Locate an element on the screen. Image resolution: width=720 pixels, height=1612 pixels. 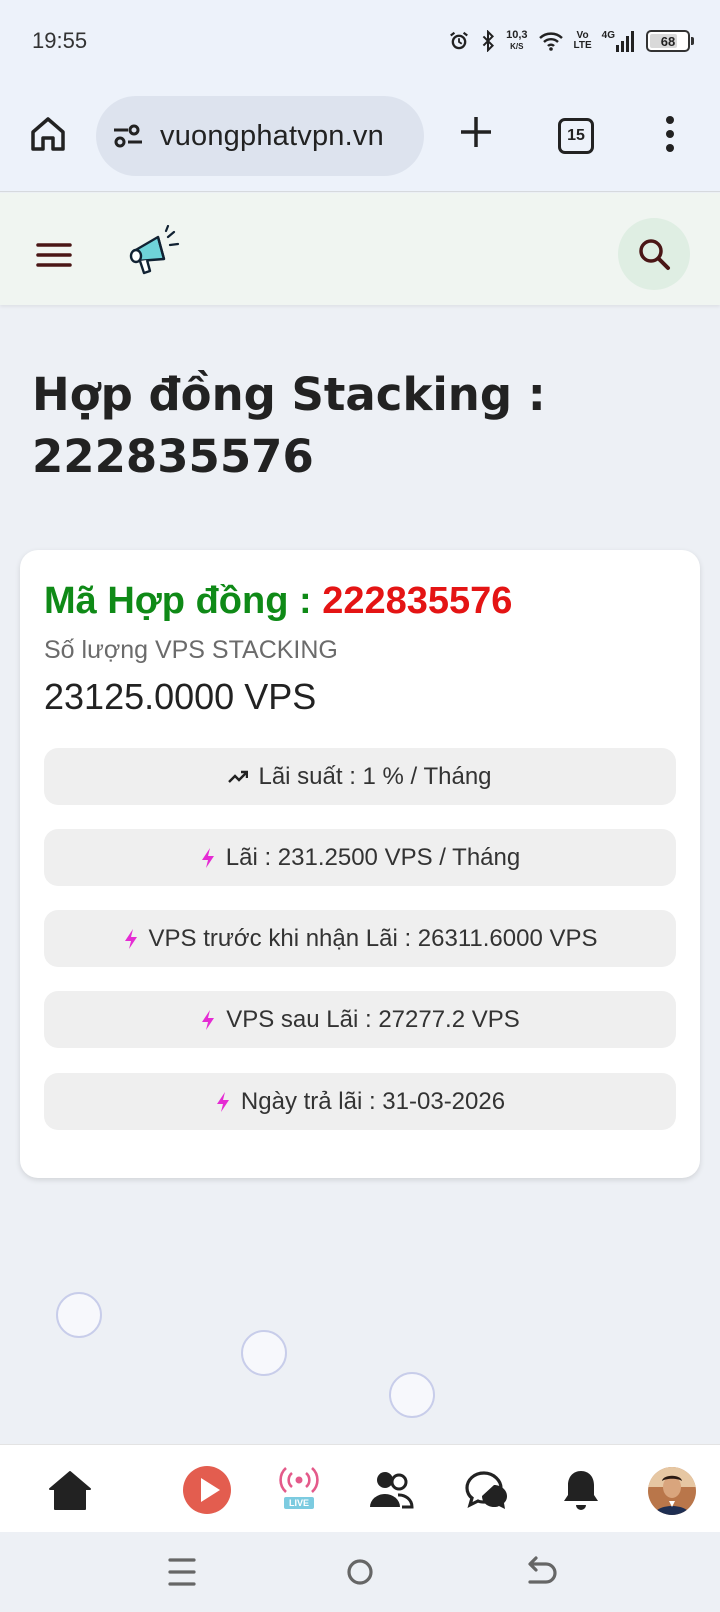
nav-home-button is located at coordinates (70, 1490).